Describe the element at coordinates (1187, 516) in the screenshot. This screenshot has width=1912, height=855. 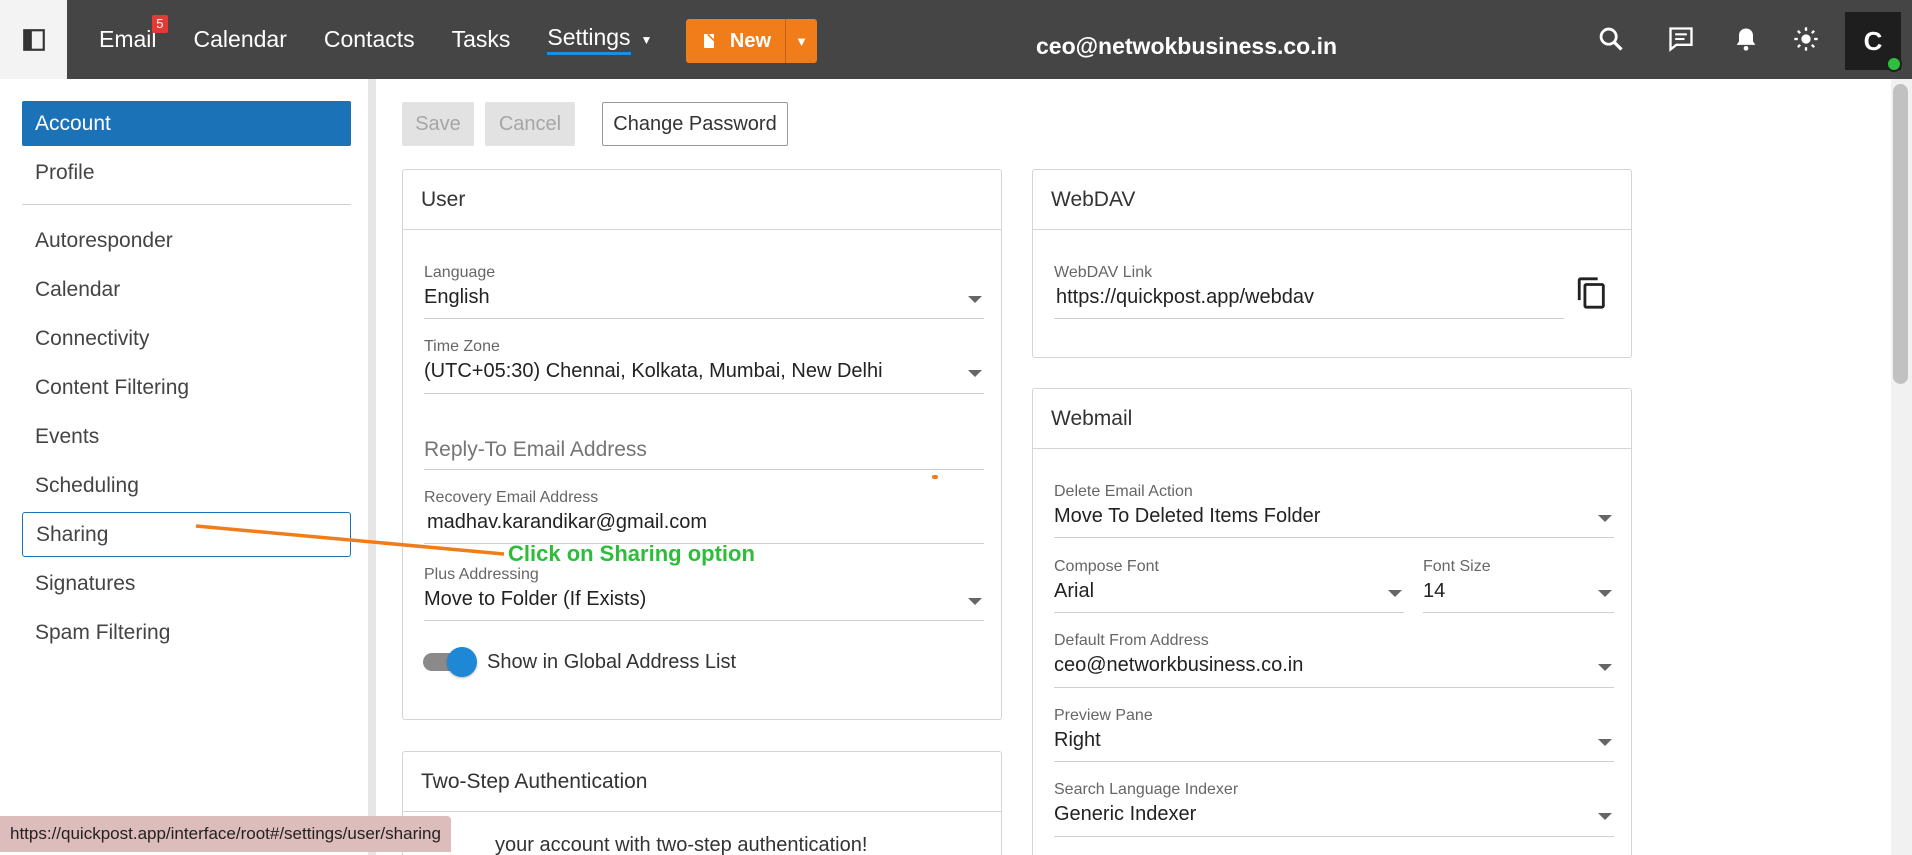
I see `delete-action-value: Move To Deleted Items Folder` at that location.